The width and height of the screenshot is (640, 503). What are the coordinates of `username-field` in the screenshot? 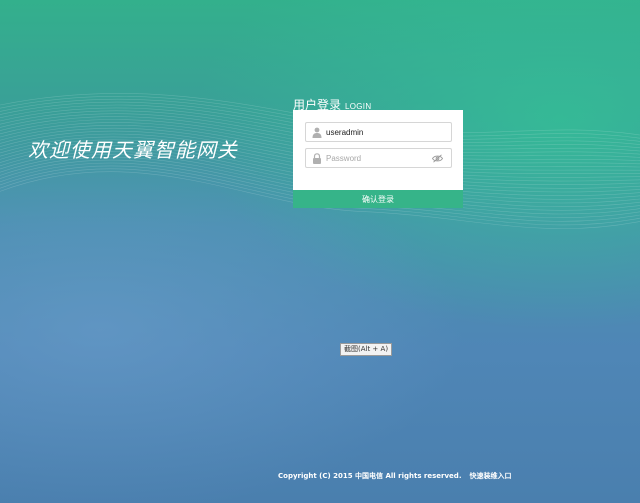 It's located at (378, 132).